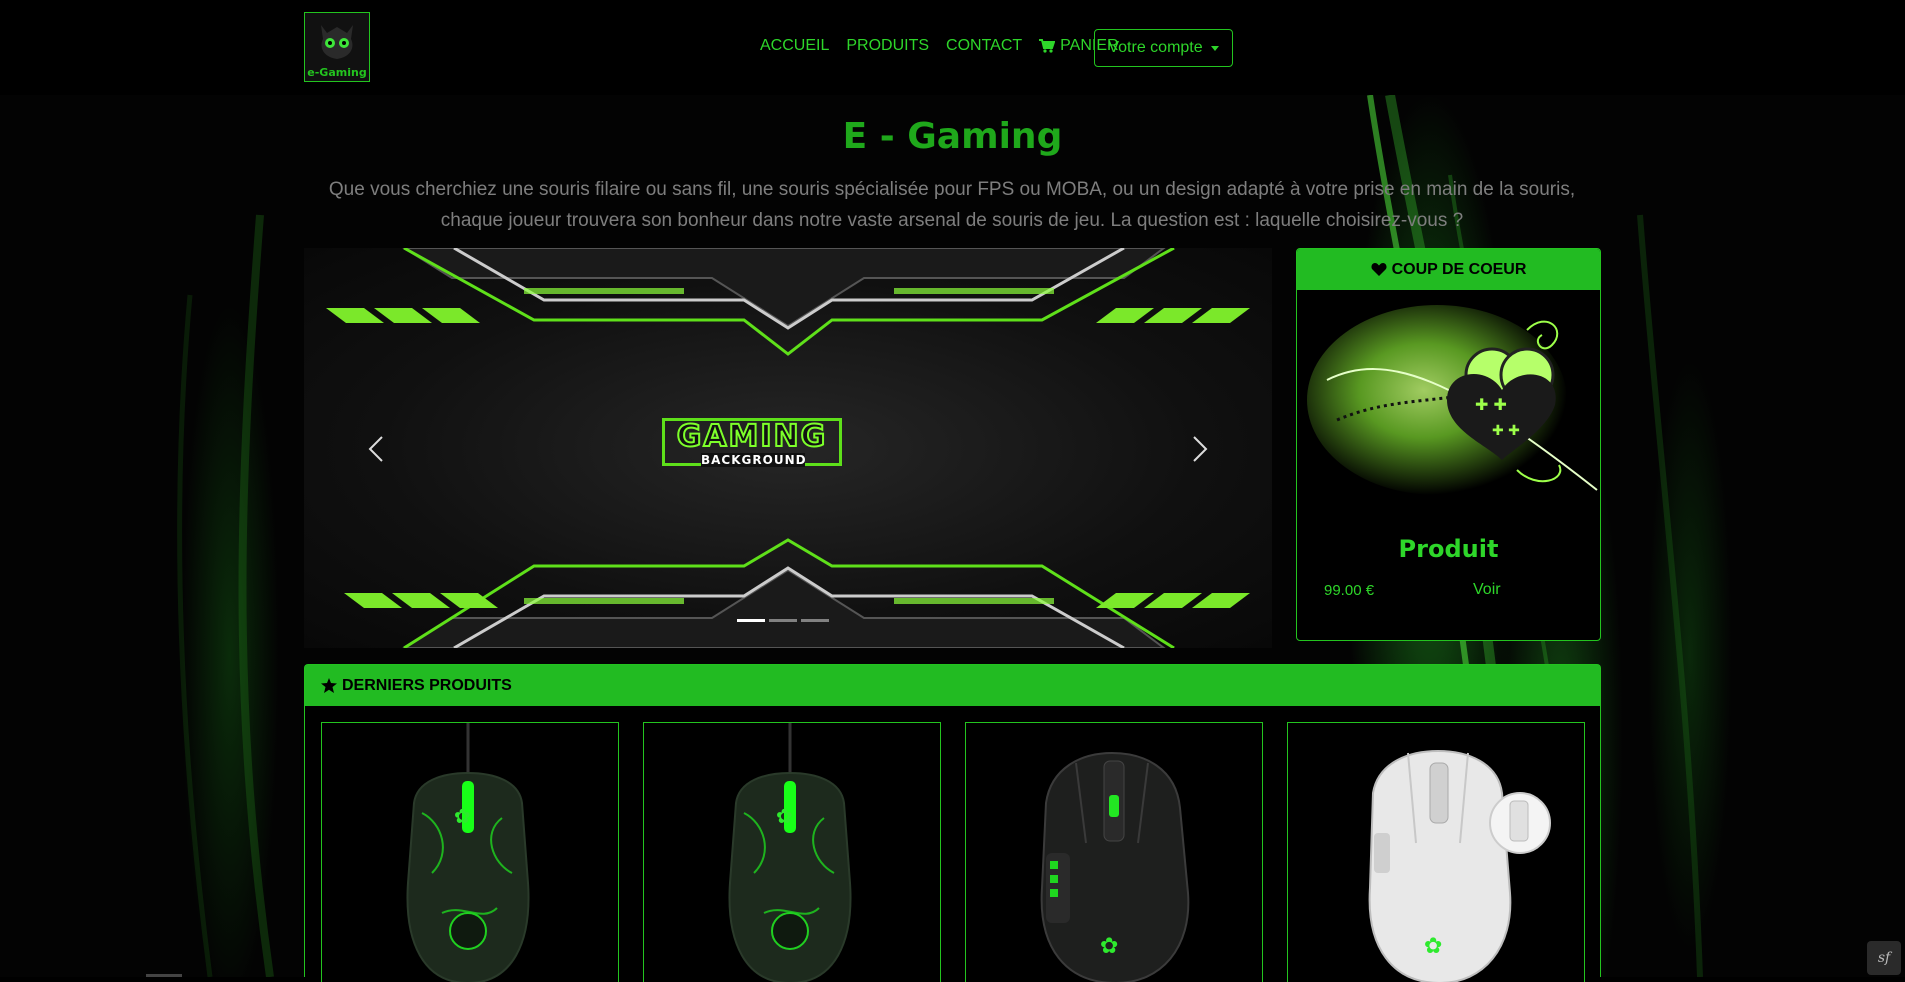 The height and width of the screenshot is (982, 1905). Describe the element at coordinates (329, 685) in the screenshot. I see `star-icon` at that location.